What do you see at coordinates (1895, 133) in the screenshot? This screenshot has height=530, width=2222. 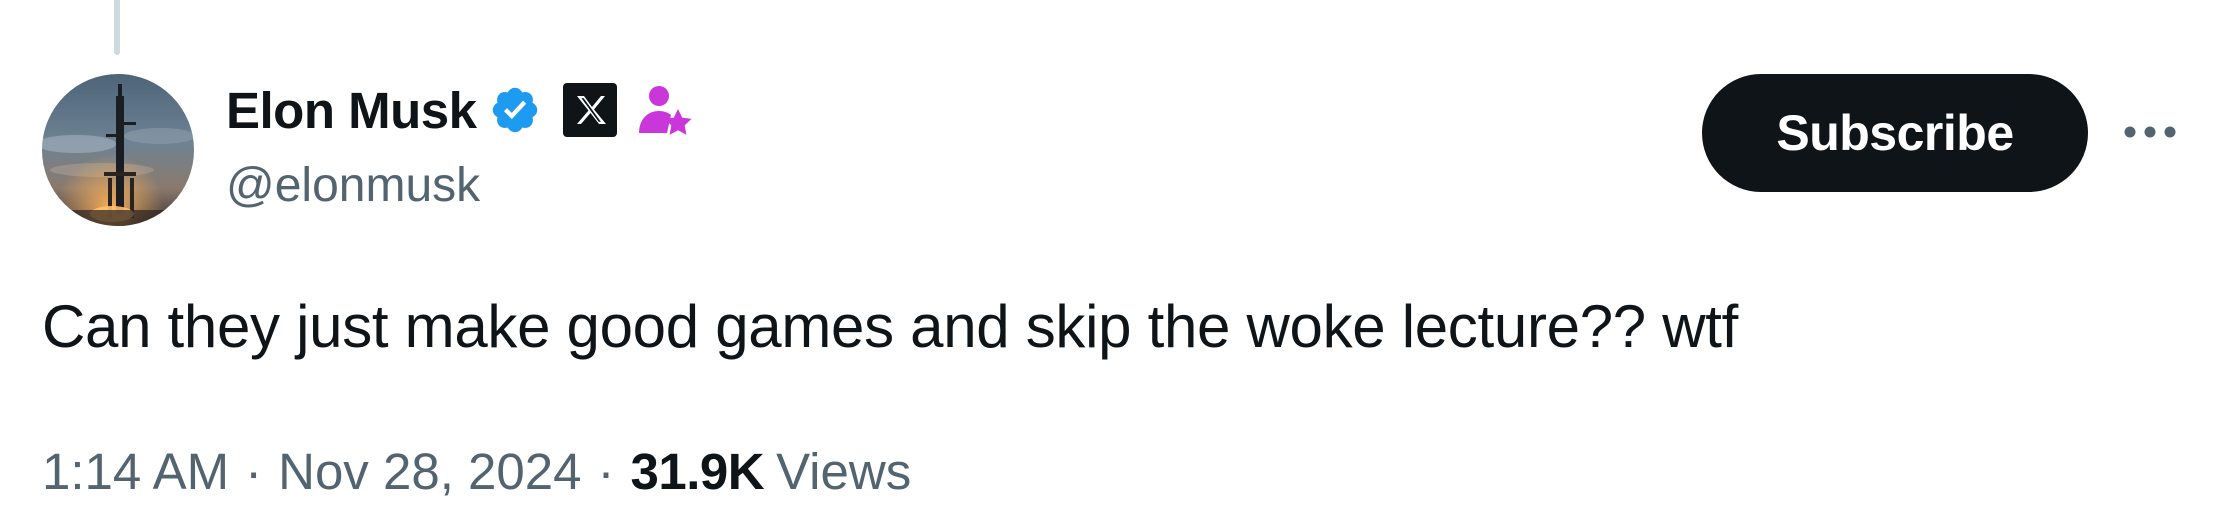 I see `subscribe-button: Subscribe` at bounding box center [1895, 133].